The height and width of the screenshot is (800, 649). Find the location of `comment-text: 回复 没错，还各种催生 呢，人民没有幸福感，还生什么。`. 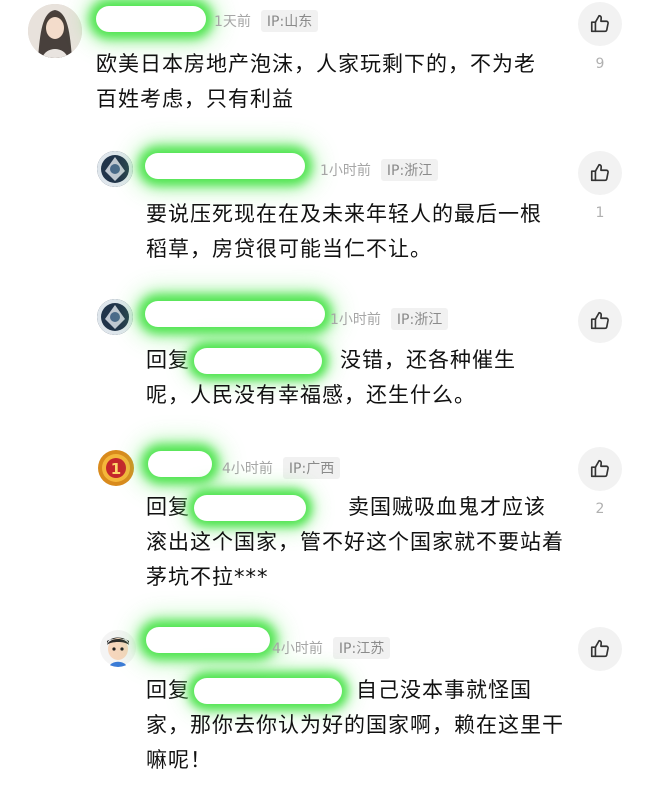

comment-text: 回复 没错，还各种催生 呢，人民没有幸福感，还生什么。 is located at coordinates (356, 378).